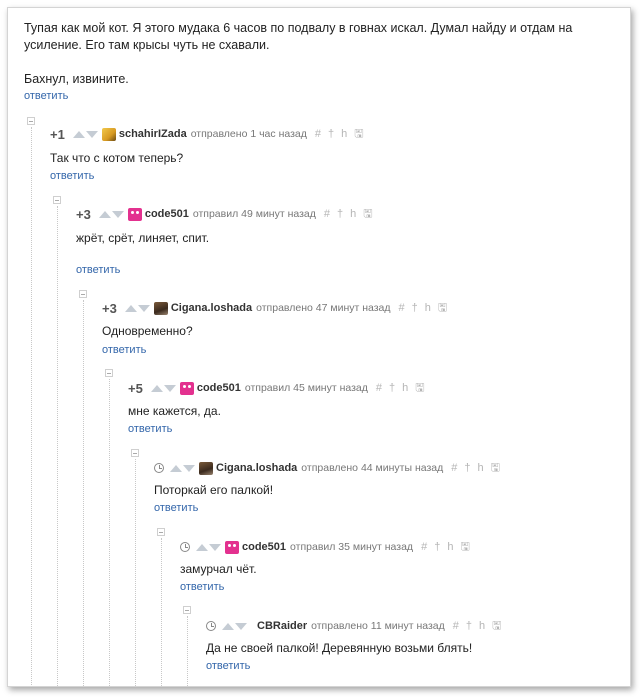  I want to click on username: CBRaider, so click(282, 626).